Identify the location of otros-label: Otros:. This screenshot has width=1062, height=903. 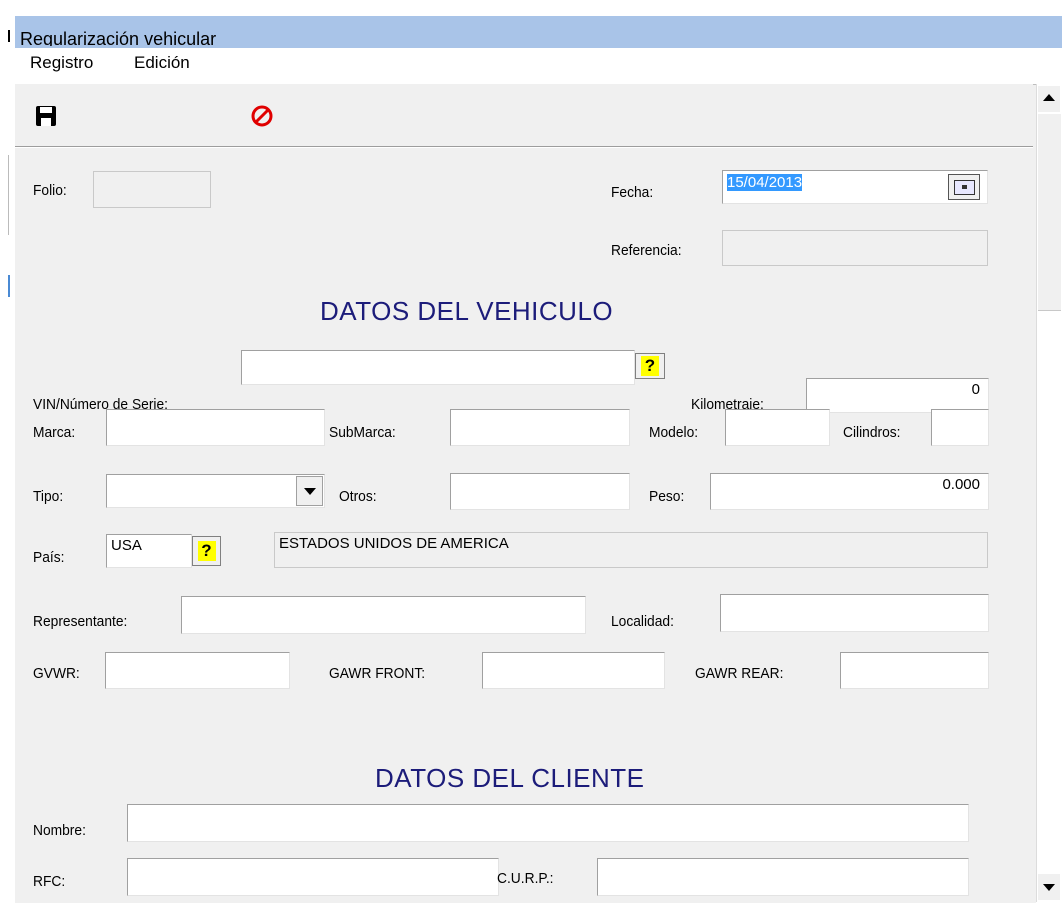
(358, 496).